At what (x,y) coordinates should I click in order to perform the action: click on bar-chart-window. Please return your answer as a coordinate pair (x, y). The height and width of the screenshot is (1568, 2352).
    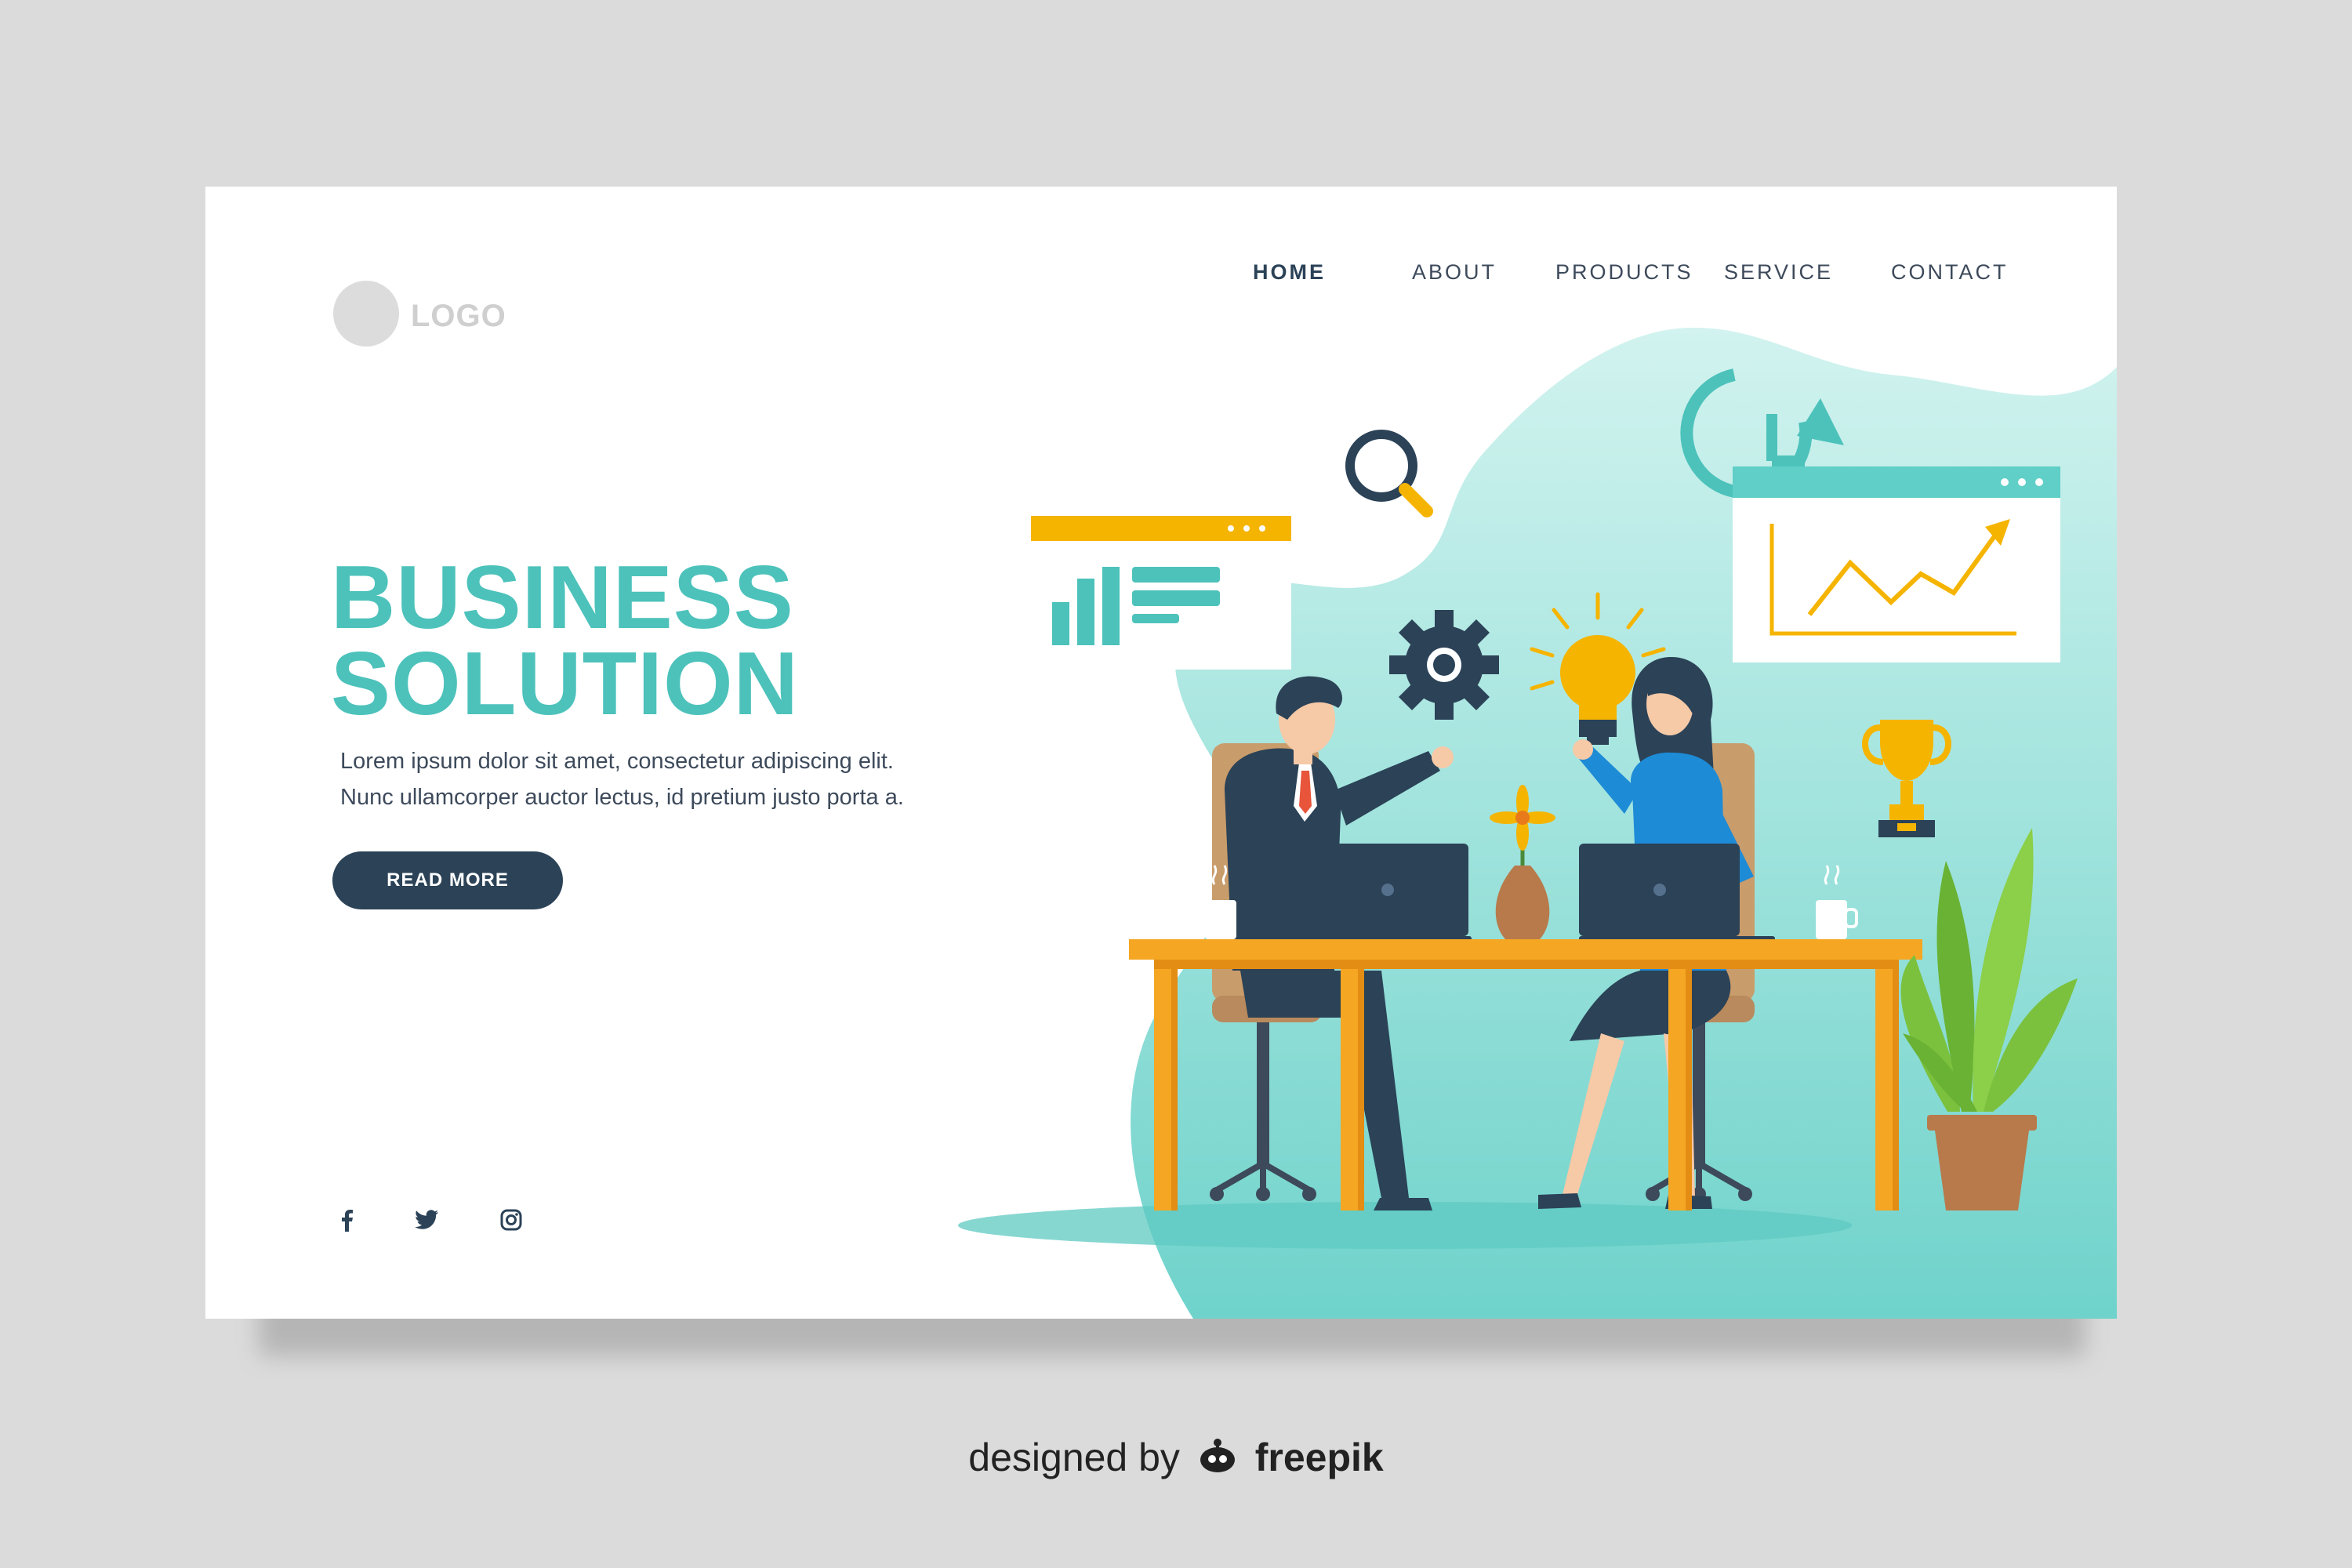
    Looking at the image, I should click on (1161, 593).